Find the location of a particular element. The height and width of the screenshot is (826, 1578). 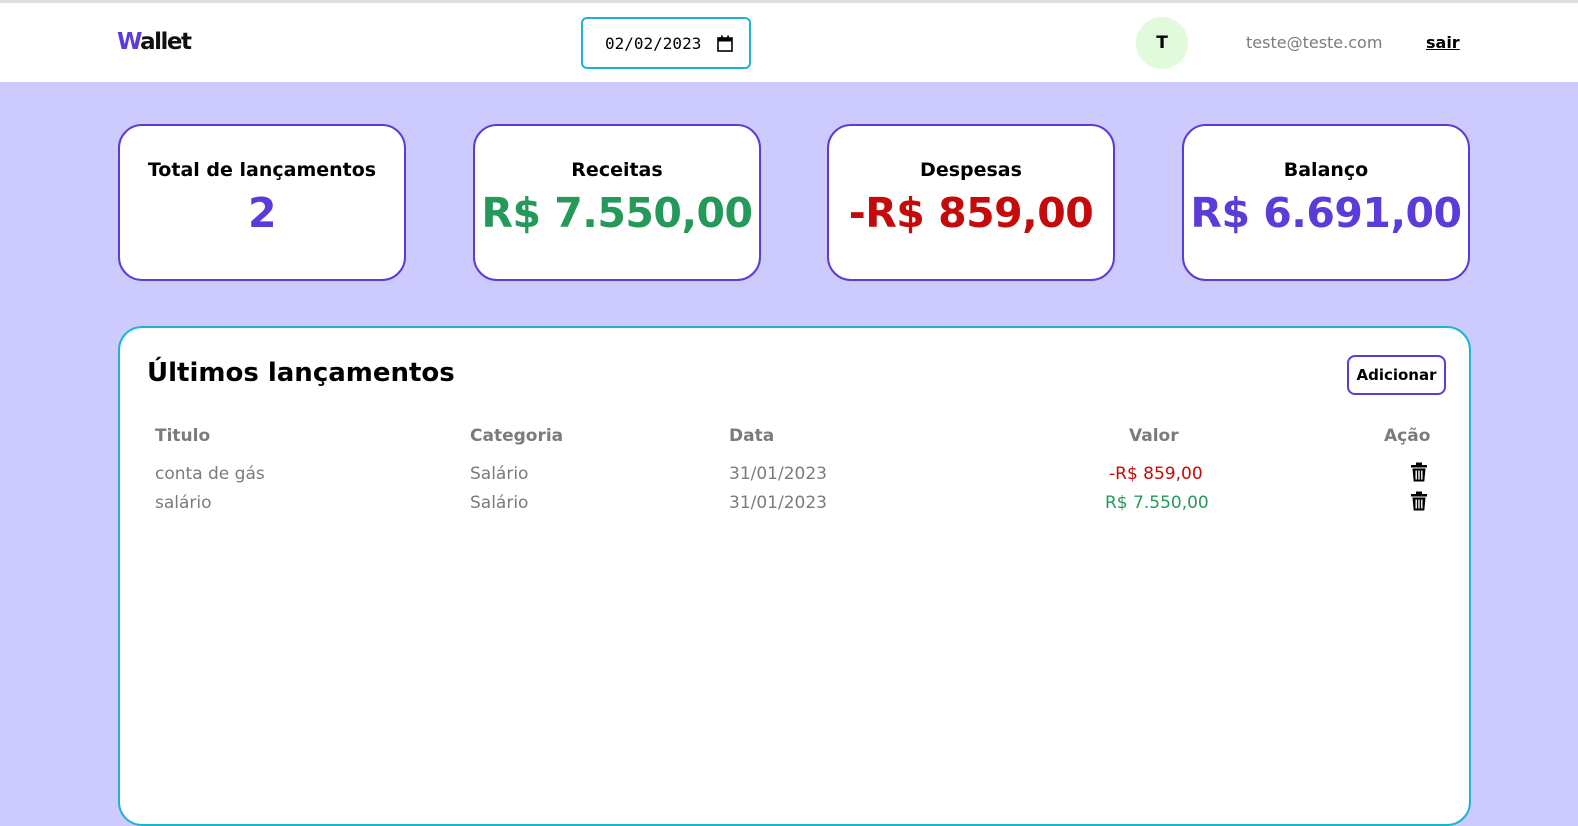

row-title: conta de gás is located at coordinates (210, 474).